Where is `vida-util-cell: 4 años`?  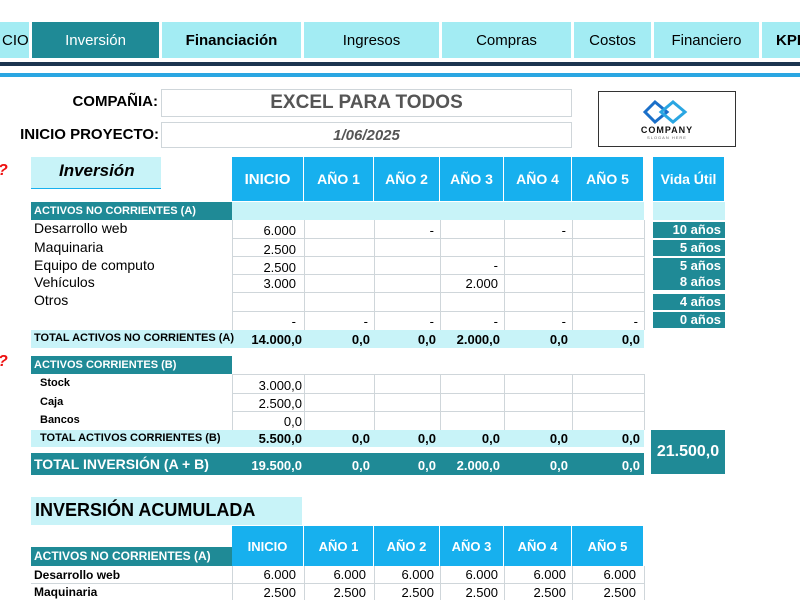 vida-util-cell: 4 años is located at coordinates (689, 302).